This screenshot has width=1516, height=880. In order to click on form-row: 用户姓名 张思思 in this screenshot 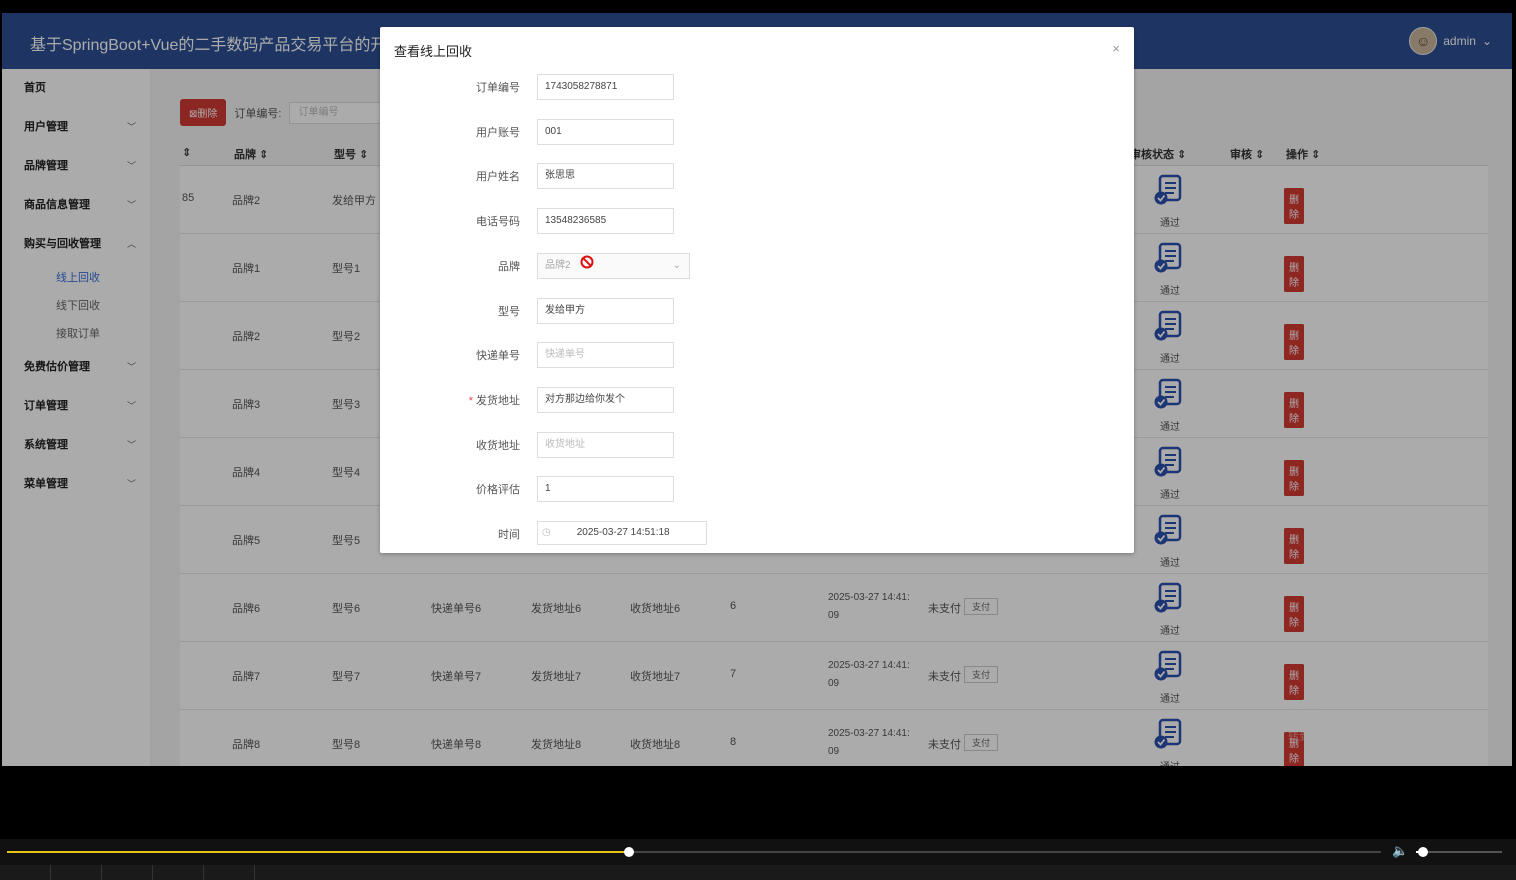, I will do `click(757, 176)`.